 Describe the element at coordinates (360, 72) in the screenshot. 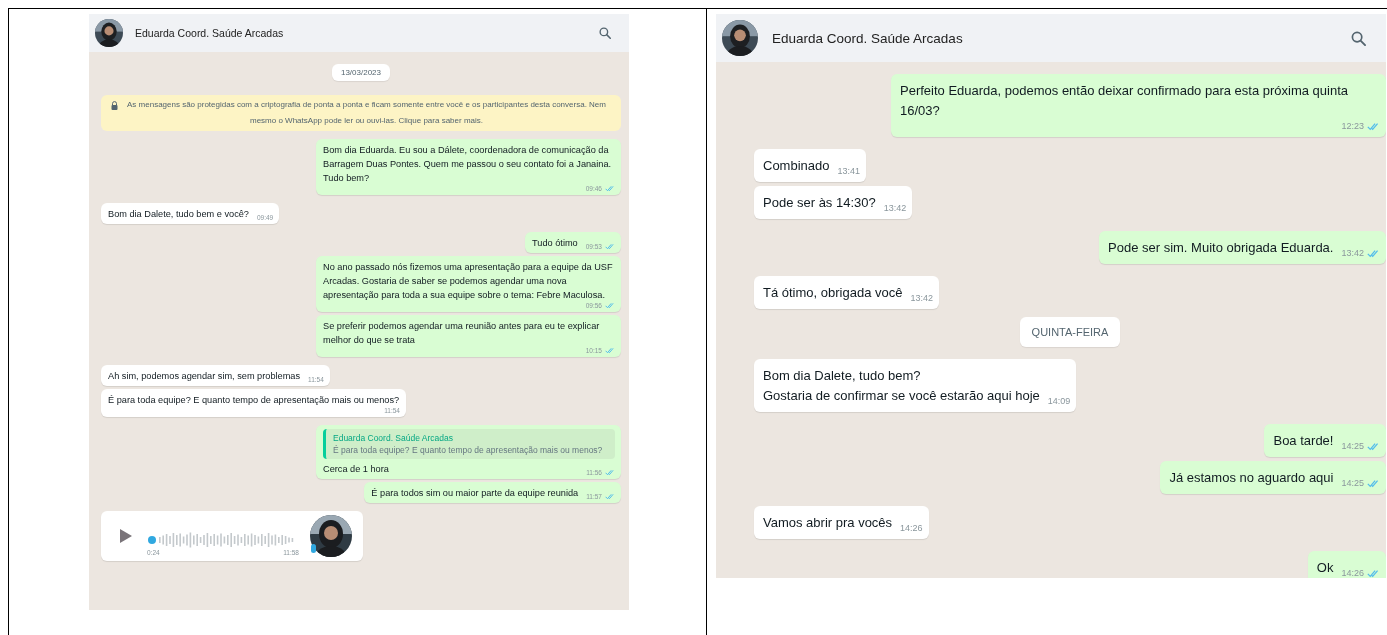

I see `date-chip: 13/03/2023` at that location.